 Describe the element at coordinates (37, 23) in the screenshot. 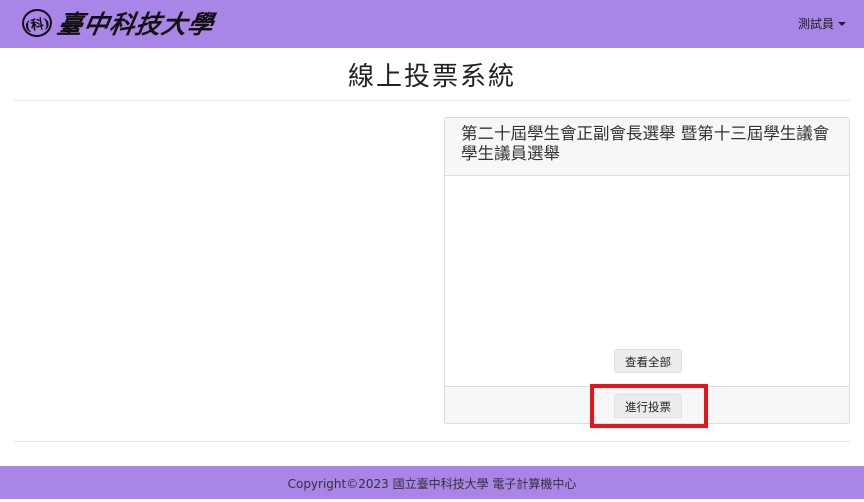

I see `logo-seal: (科)` at that location.